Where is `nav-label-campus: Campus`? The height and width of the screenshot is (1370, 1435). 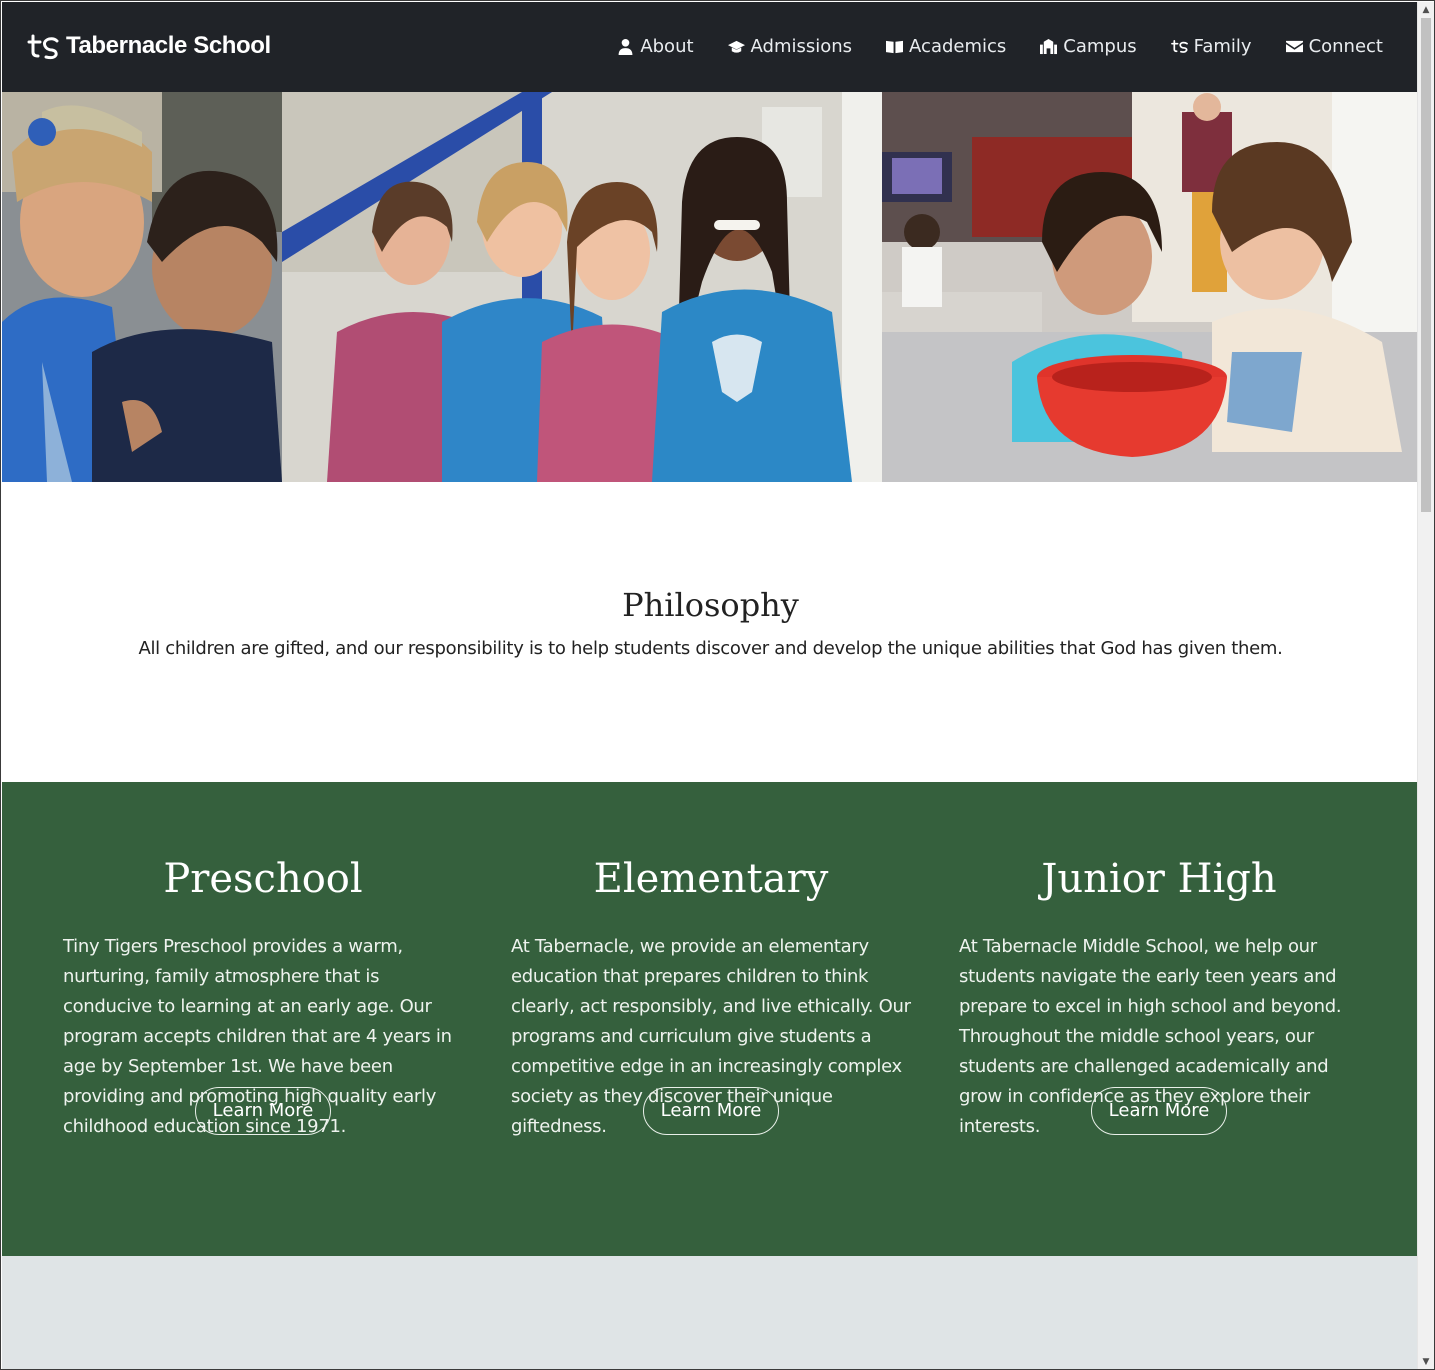 nav-label-campus: Campus is located at coordinates (1100, 46).